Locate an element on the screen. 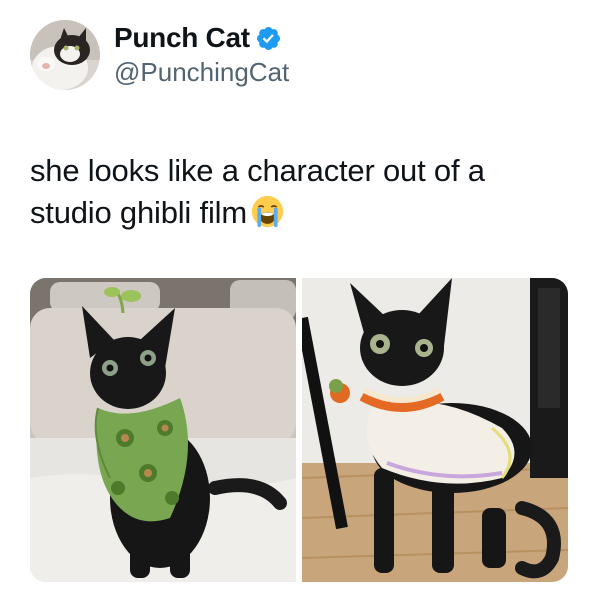 The width and height of the screenshot is (600, 600). tweet-header: Punch Cat @PunchingCat is located at coordinates (159, 55).